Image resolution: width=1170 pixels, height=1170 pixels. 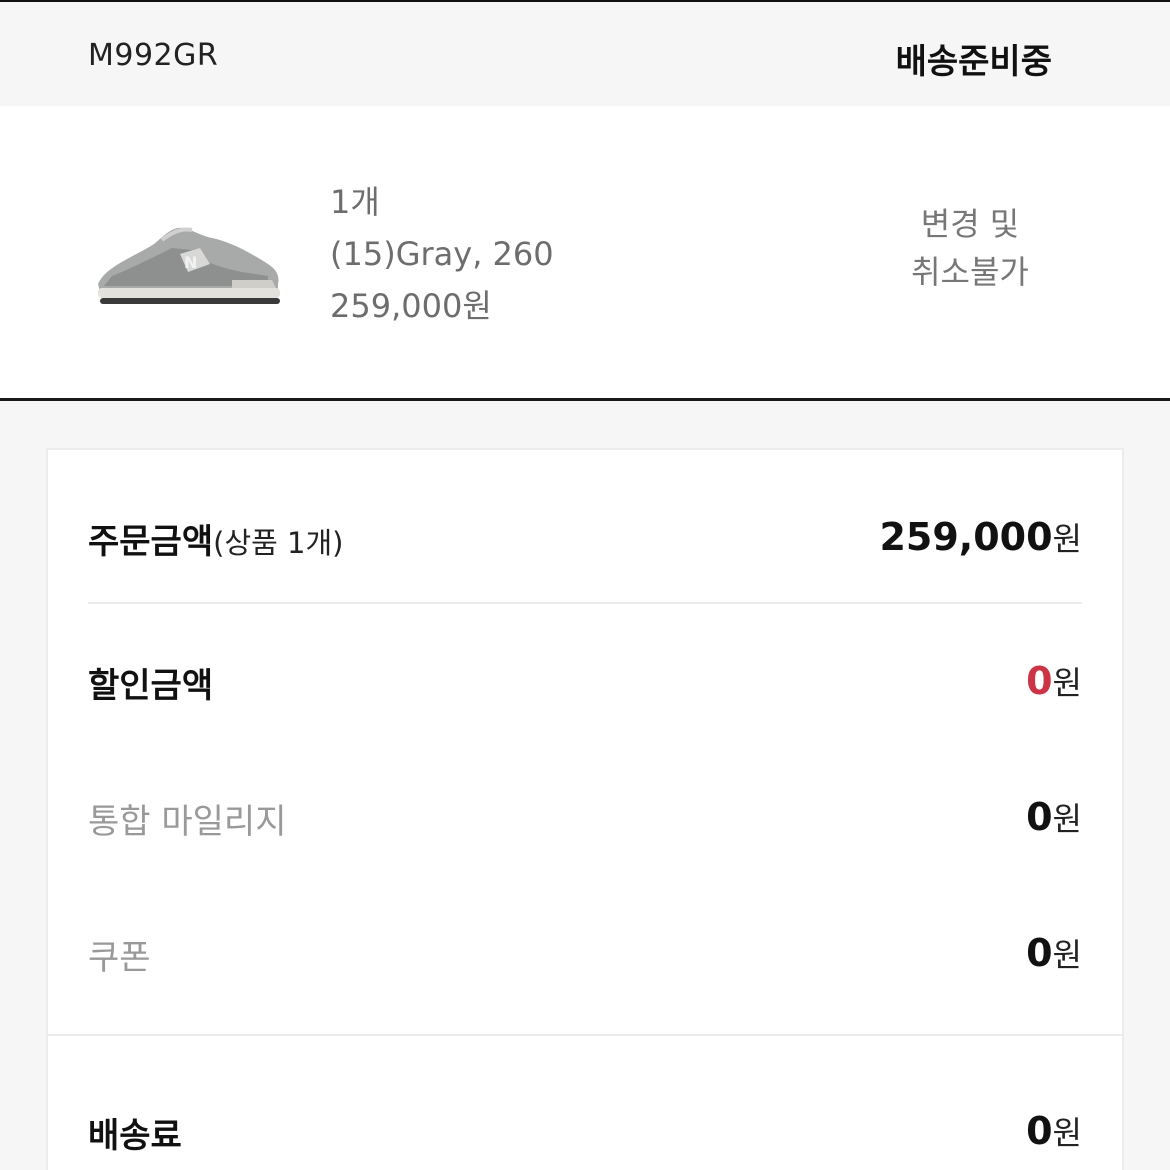 I want to click on product-option: (15)Gray, 260, so click(x=442, y=254).